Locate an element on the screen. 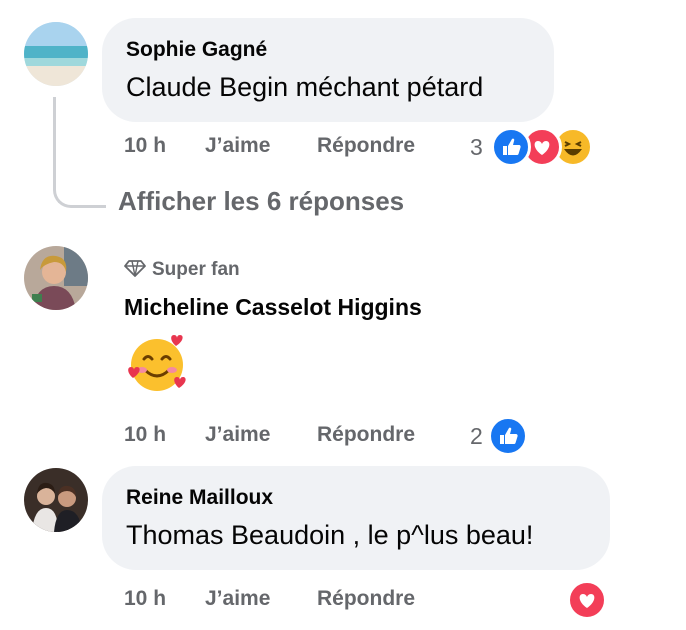 Image resolution: width=686 pixels, height=630 pixels. super-fan-badge: Super fan is located at coordinates (182, 270).